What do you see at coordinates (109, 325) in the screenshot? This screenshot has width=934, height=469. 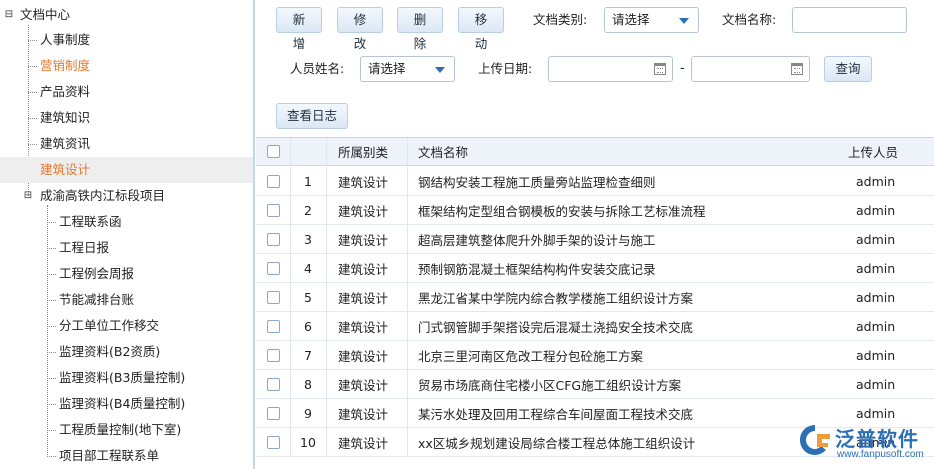 I see `tree-node-label: 分工单位工作移交` at bounding box center [109, 325].